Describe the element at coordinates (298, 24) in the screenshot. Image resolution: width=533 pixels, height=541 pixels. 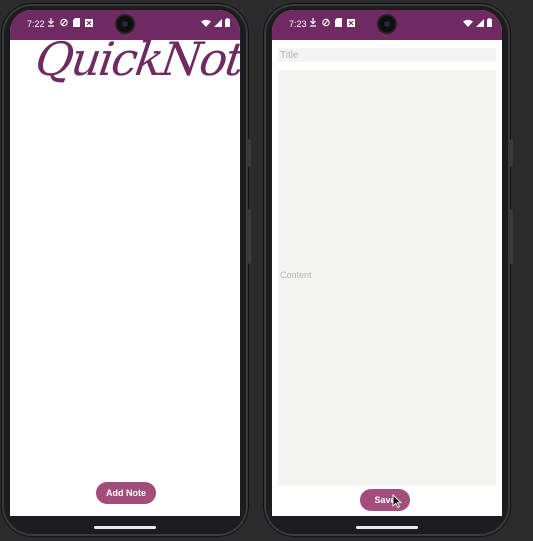
I see `status-time: 7:23` at that location.